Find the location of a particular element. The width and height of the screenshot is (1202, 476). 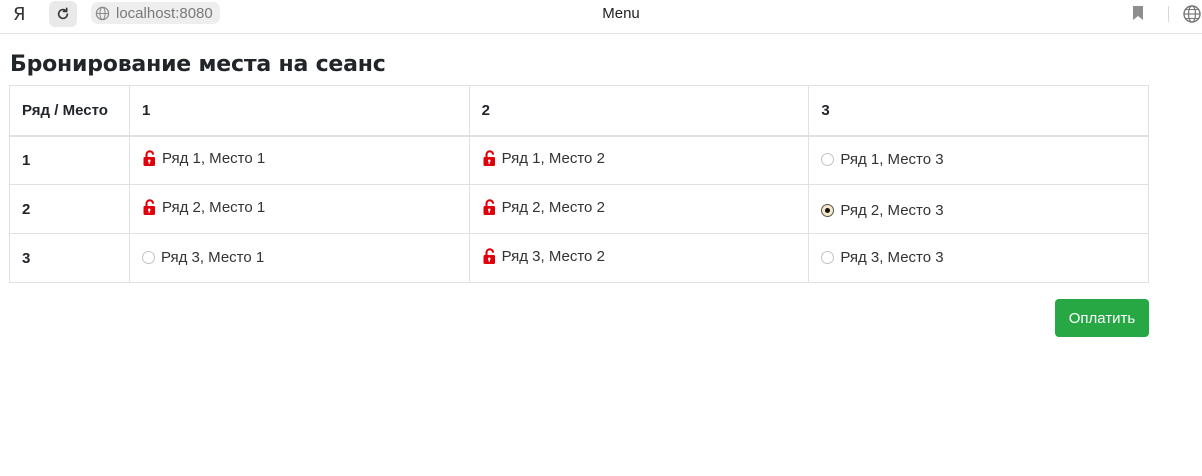

header-row-seat: Ряд / Место is located at coordinates (69, 111).